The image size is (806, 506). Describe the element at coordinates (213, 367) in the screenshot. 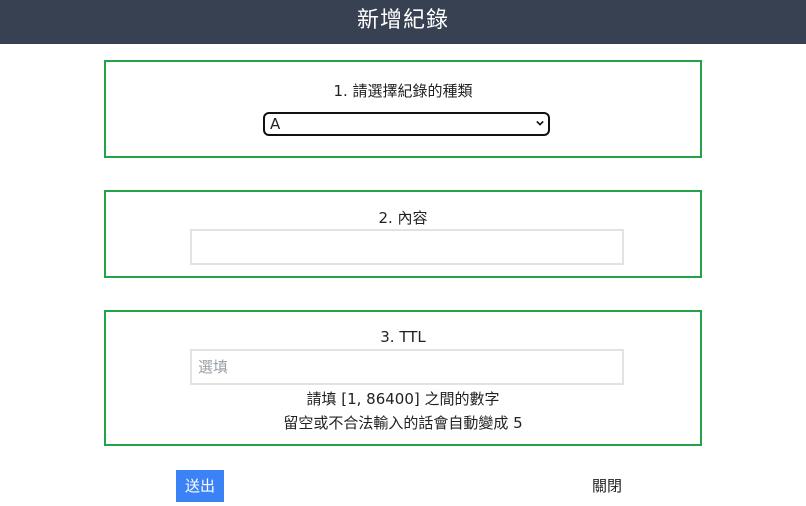

I see `ttl-input-placeholder: 選填` at that location.